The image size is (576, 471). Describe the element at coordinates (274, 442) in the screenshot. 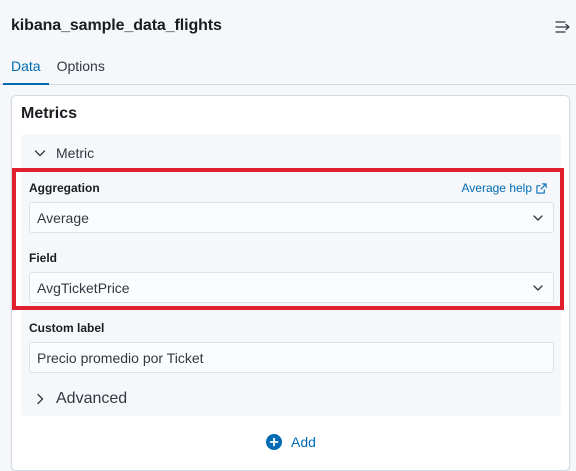

I see `plus-in-circle-icon` at that location.